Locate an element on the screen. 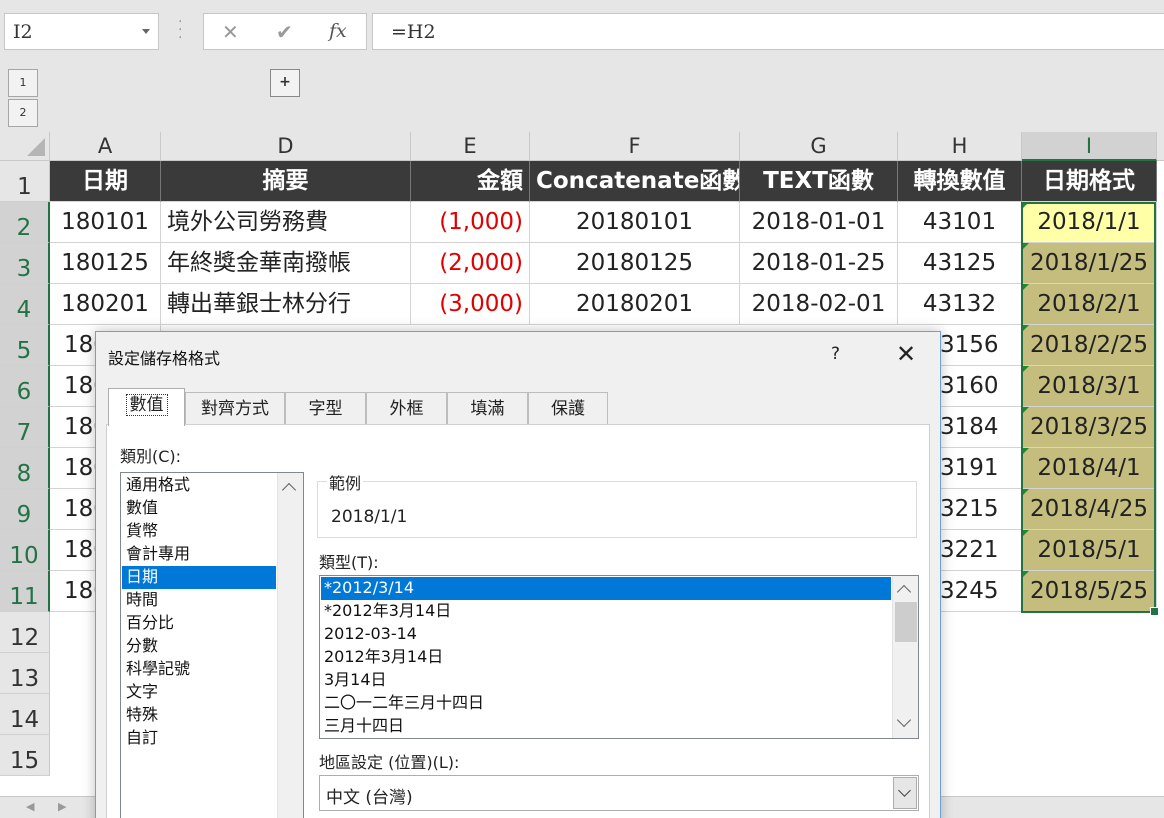 Image resolution: width=1164 pixels, height=818 pixels. close-button: ✕ is located at coordinates (906, 354).